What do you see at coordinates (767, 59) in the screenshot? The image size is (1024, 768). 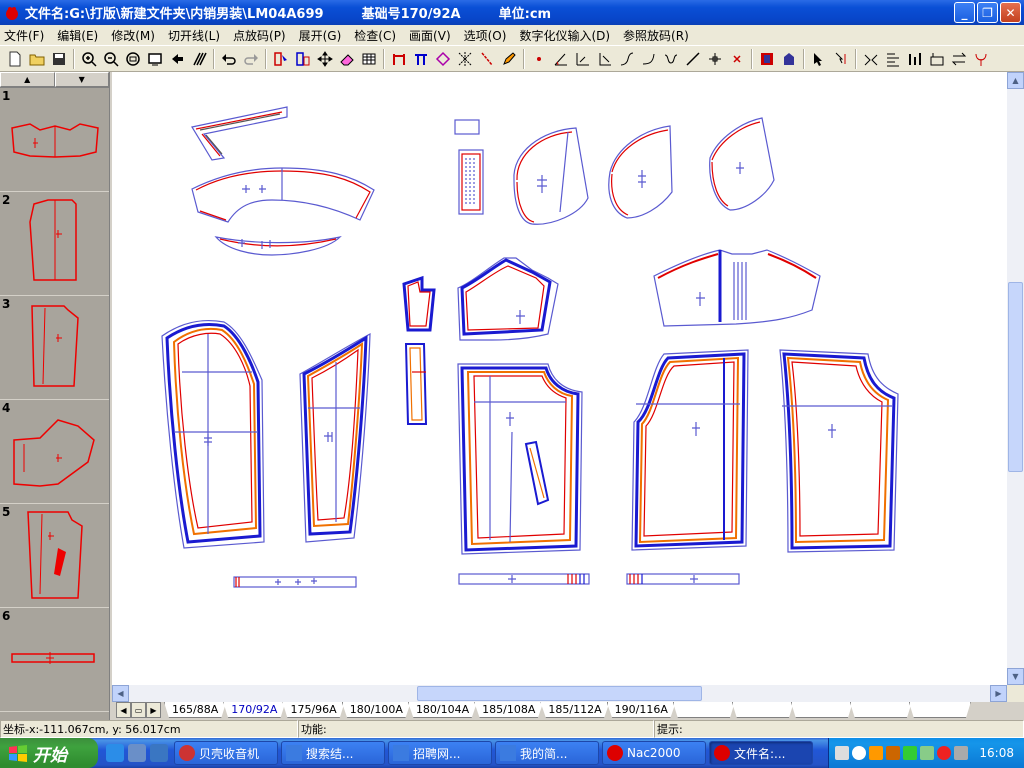 I see `fill-piece-button` at bounding box center [767, 59].